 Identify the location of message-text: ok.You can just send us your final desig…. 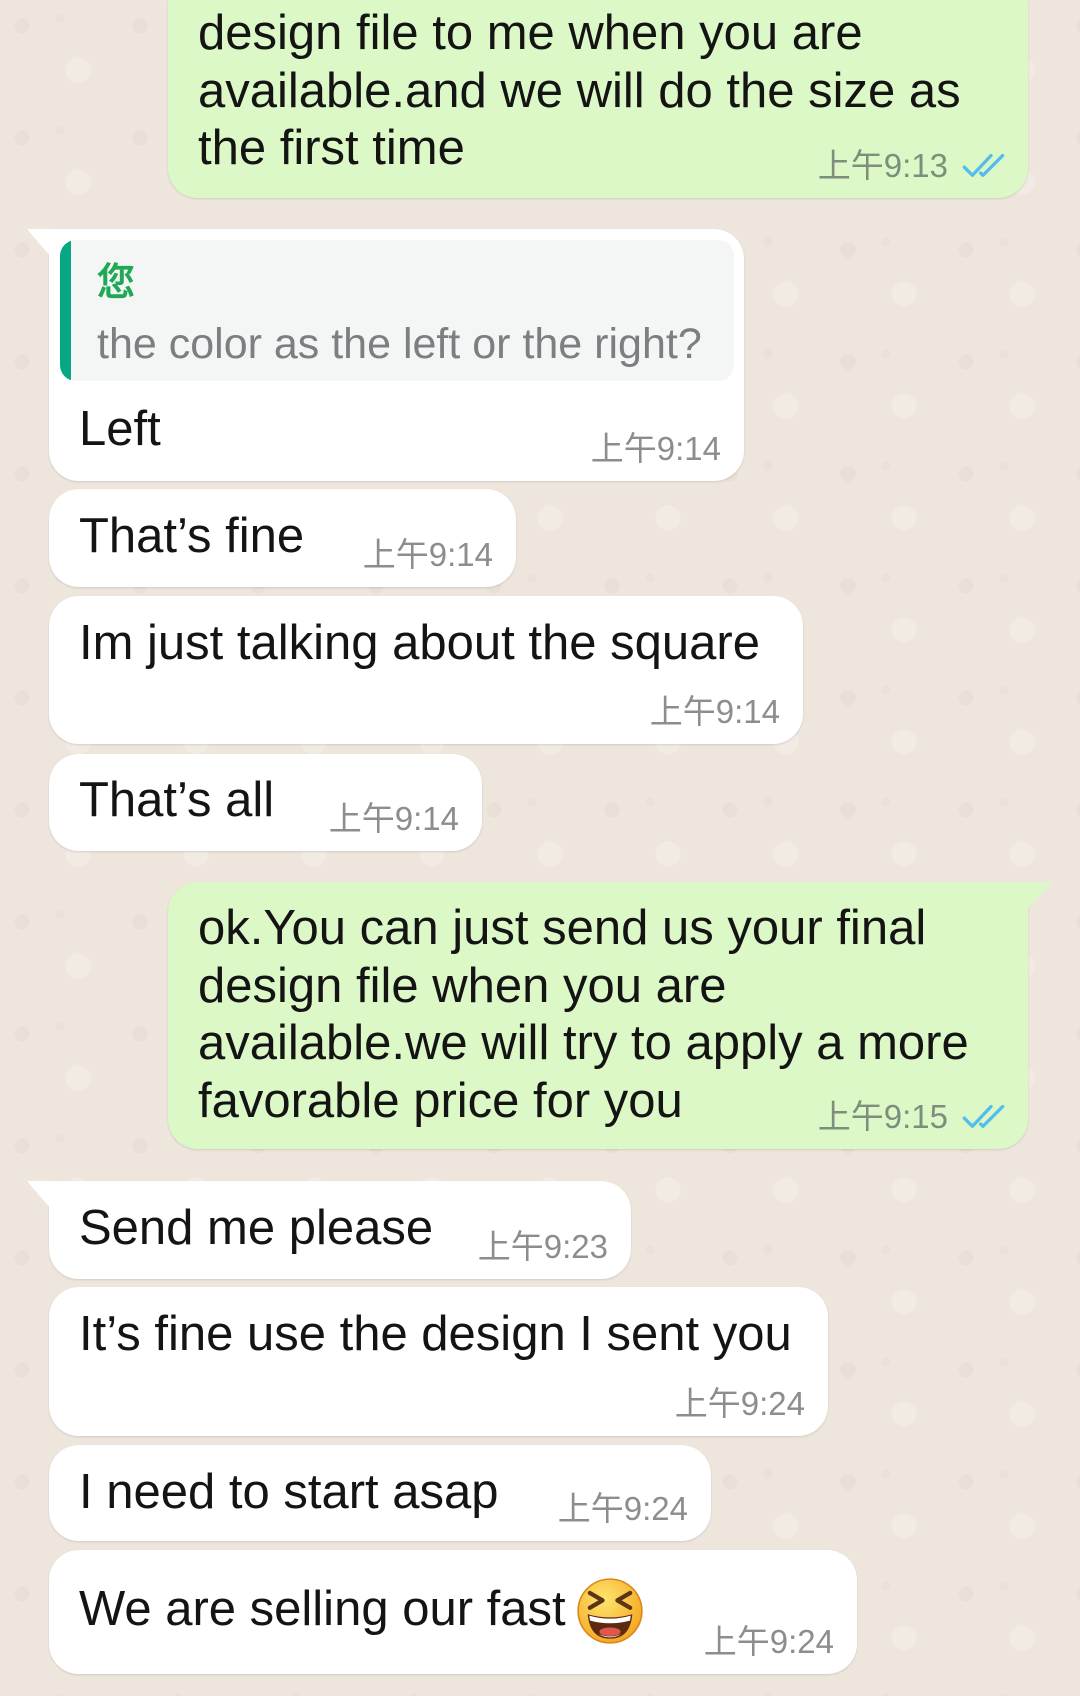
(583, 1015).